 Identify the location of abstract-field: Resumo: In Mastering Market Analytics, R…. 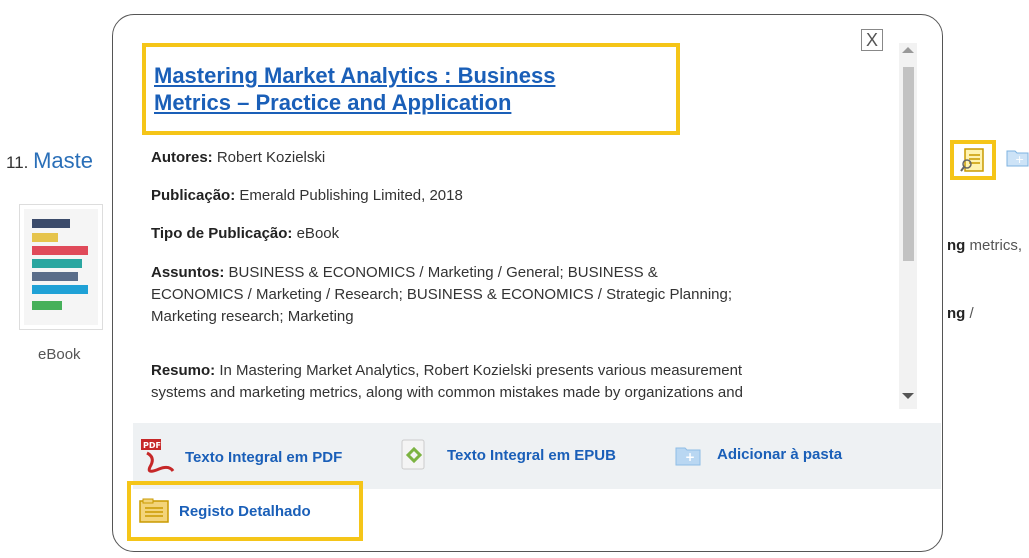
(516, 382).